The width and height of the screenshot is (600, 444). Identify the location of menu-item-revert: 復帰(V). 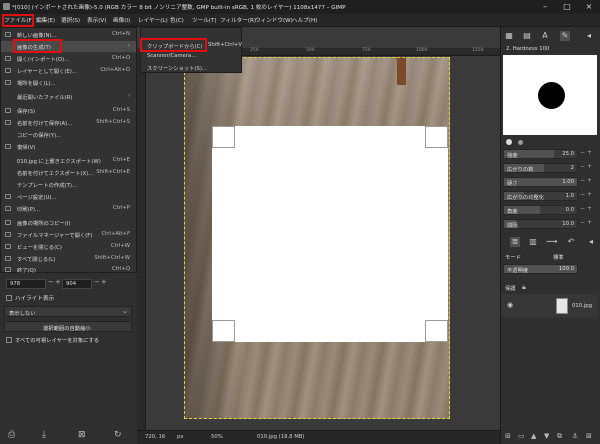
(68, 146).